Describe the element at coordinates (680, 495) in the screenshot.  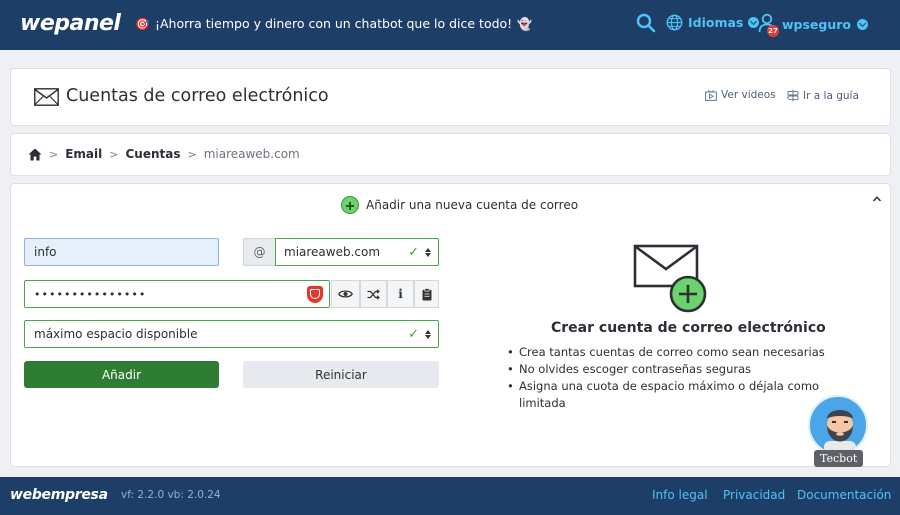
I see `legal-info-link: Info legal` at that location.